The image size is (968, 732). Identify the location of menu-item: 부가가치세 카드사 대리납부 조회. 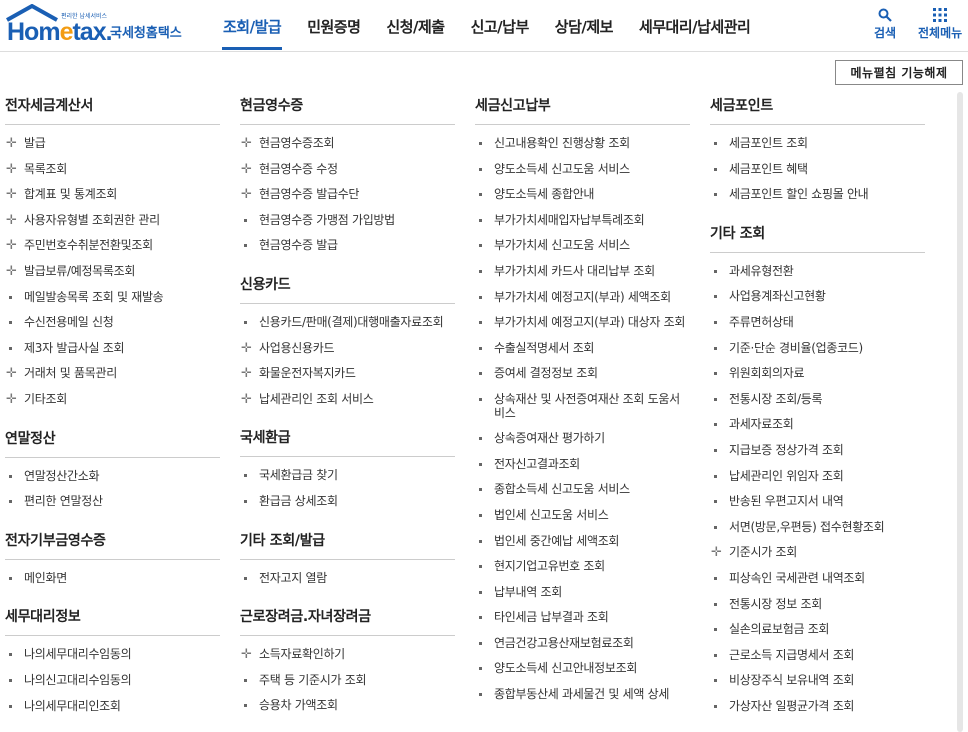
(582, 272).